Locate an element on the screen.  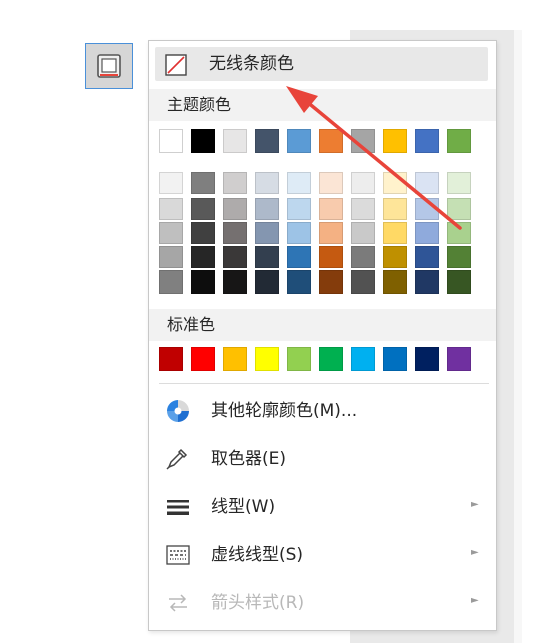
annotation-arrow-icon is located at coordinates (374, 158).